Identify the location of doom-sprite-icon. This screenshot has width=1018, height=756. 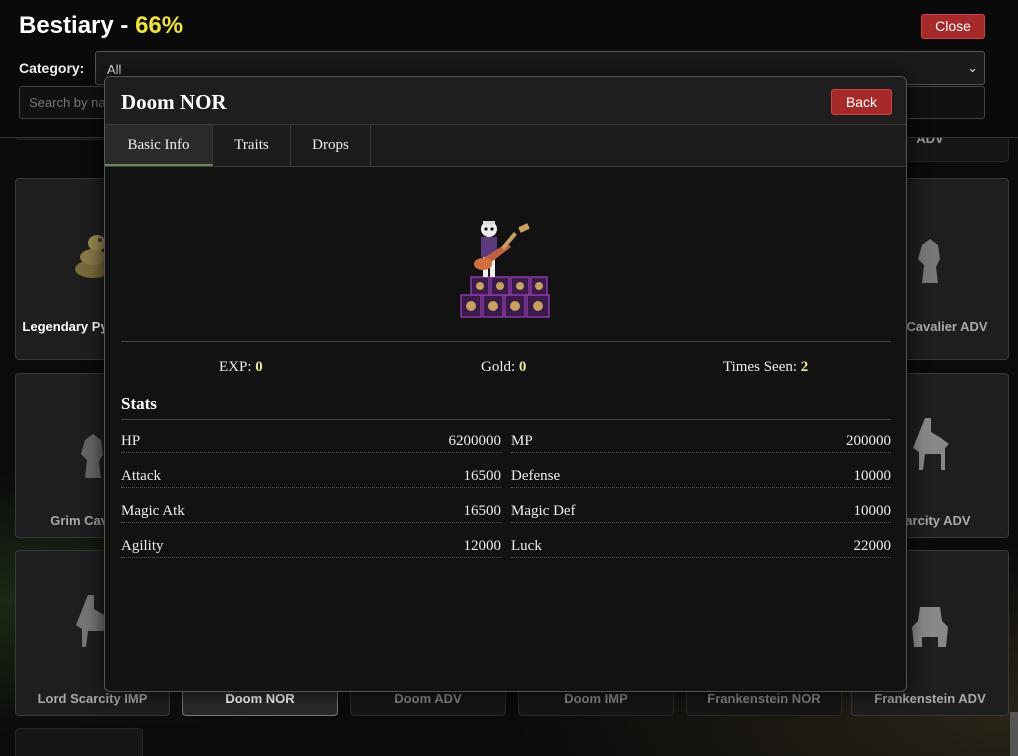
(505, 269).